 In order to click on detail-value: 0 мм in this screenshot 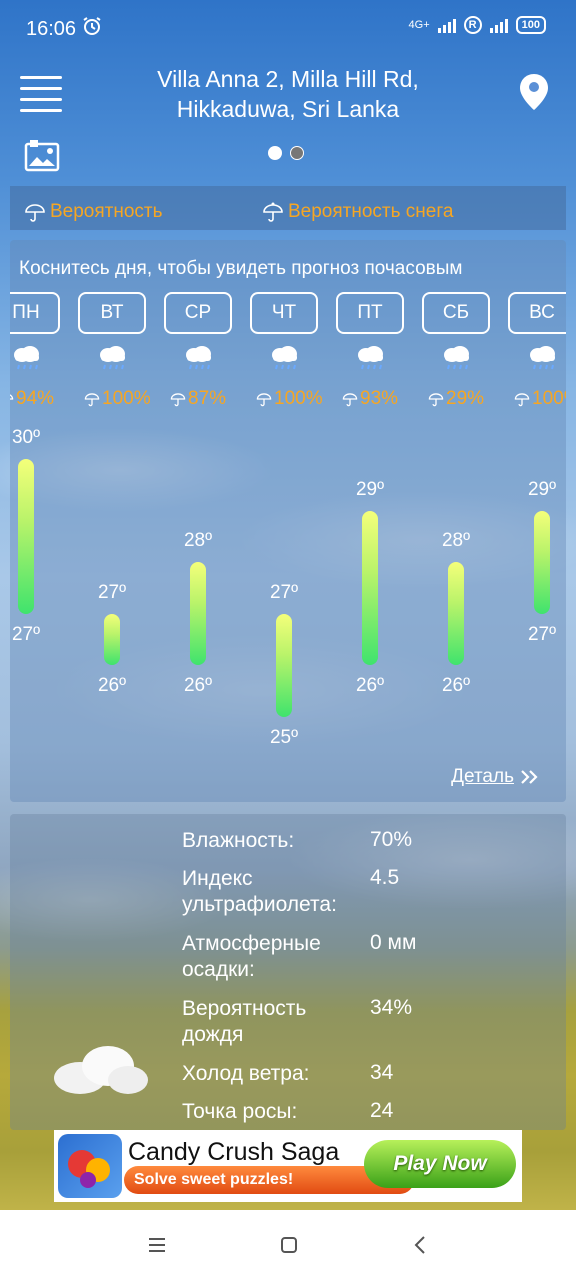, I will do `click(393, 942)`.